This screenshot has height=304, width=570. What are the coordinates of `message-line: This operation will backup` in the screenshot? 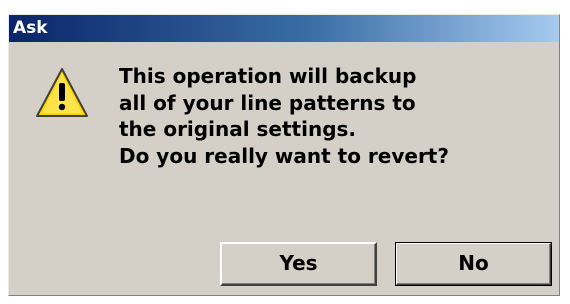 It's located at (268, 76).